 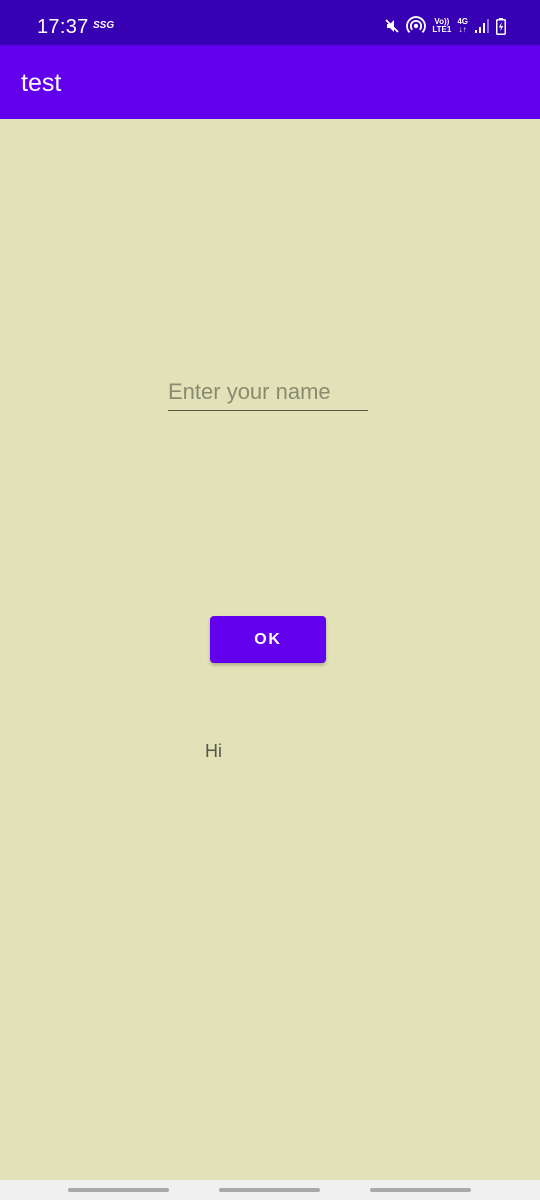 What do you see at coordinates (420, 1190) in the screenshot?
I see `nav-back-button` at bounding box center [420, 1190].